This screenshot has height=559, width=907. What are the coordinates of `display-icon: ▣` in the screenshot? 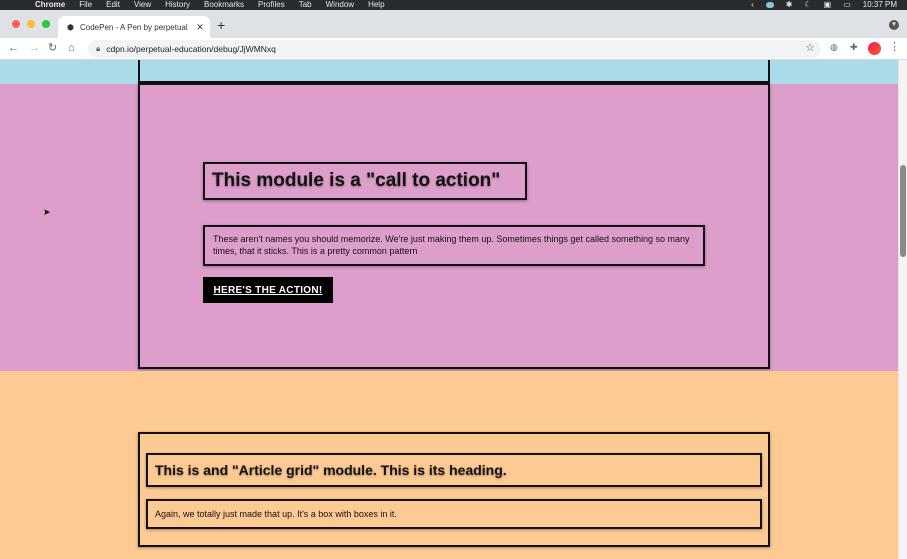 It's located at (828, 4).